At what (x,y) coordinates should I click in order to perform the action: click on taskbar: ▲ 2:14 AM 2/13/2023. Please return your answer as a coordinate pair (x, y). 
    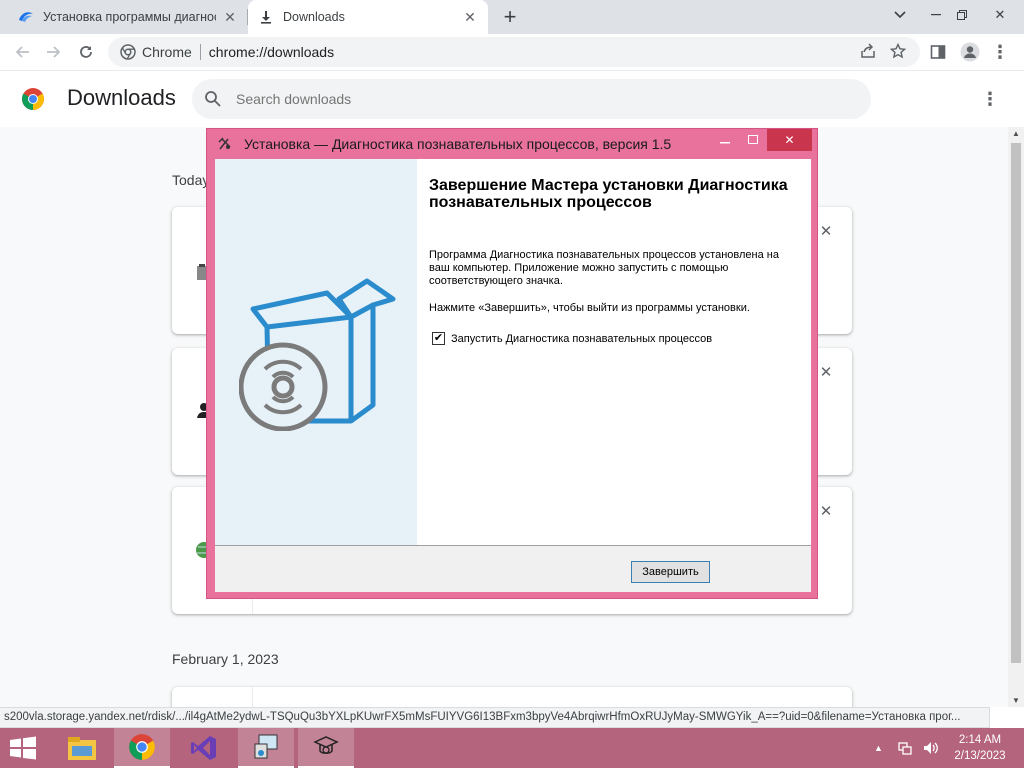
    Looking at the image, I should click on (512, 748).